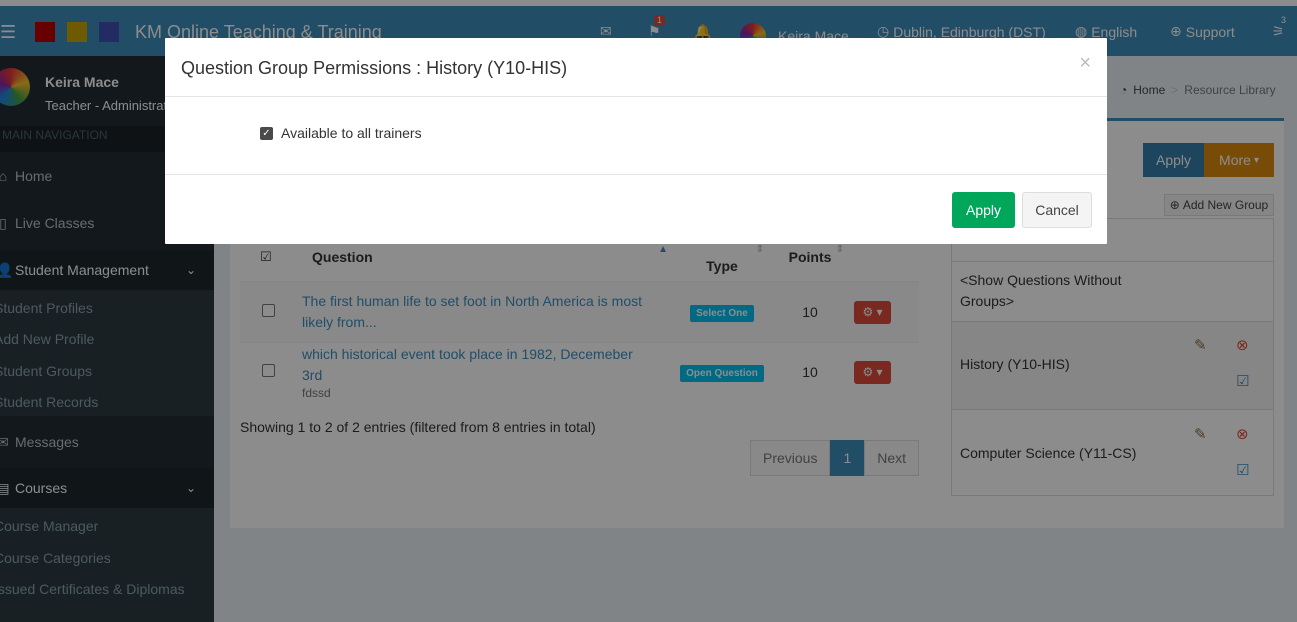  I want to click on modal-body: ✓ Available to all trainers, so click(636, 136).